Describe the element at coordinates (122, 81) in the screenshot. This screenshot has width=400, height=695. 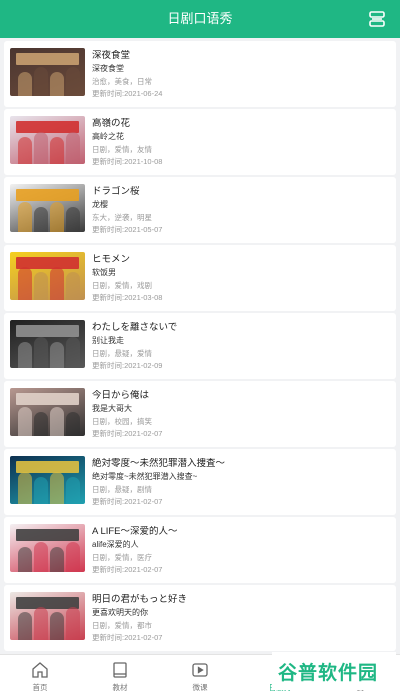
I see `drama-genres: 治愈，美食，日常` at that location.